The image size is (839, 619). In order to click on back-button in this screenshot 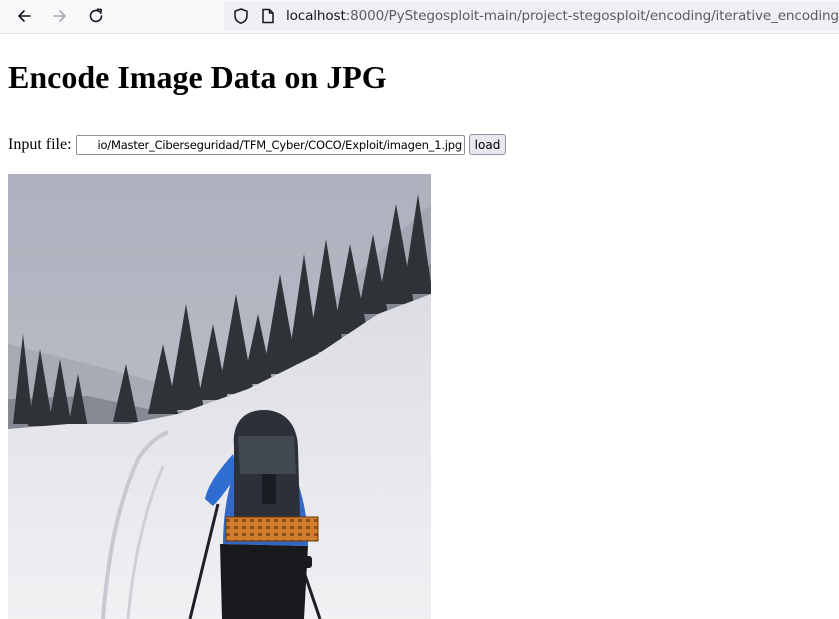, I will do `click(24, 16)`.